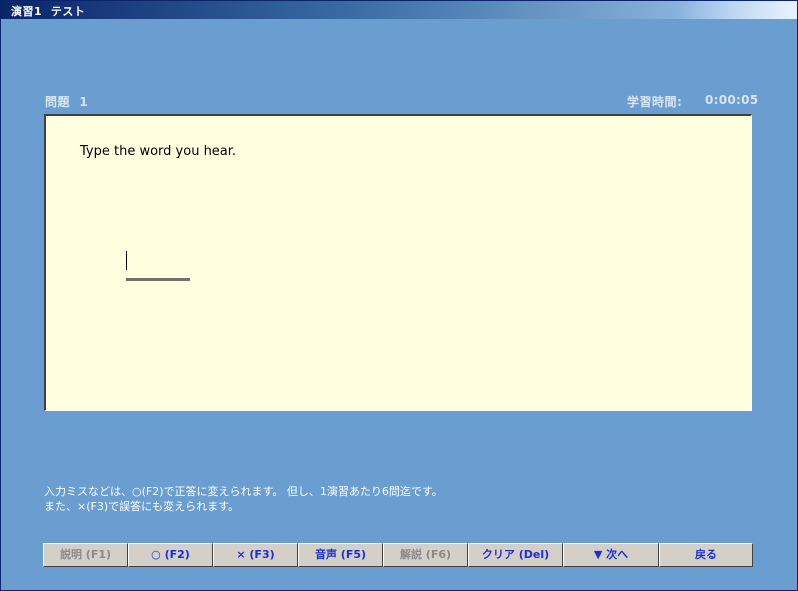 The height and width of the screenshot is (591, 798). I want to click on answer-input, so click(158, 265).